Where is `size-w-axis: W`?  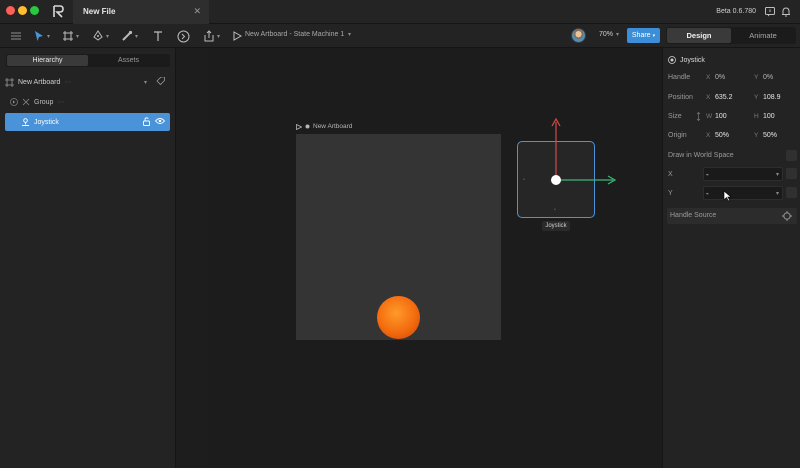
size-w-axis: W is located at coordinates (709, 116).